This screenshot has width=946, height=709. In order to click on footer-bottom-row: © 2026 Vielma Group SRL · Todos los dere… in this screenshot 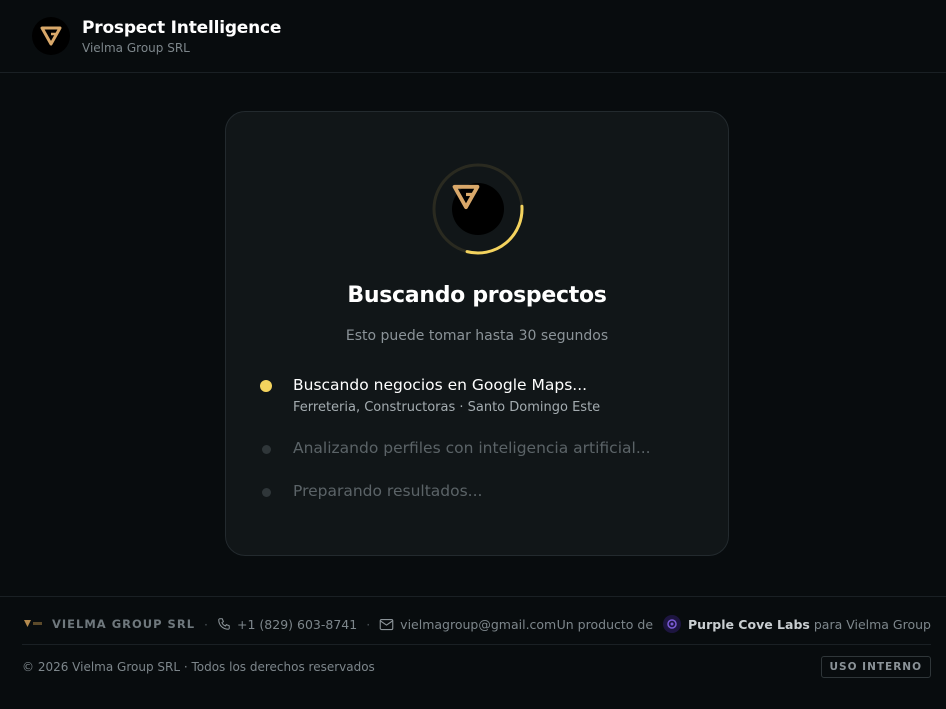, I will do `click(476, 667)`.